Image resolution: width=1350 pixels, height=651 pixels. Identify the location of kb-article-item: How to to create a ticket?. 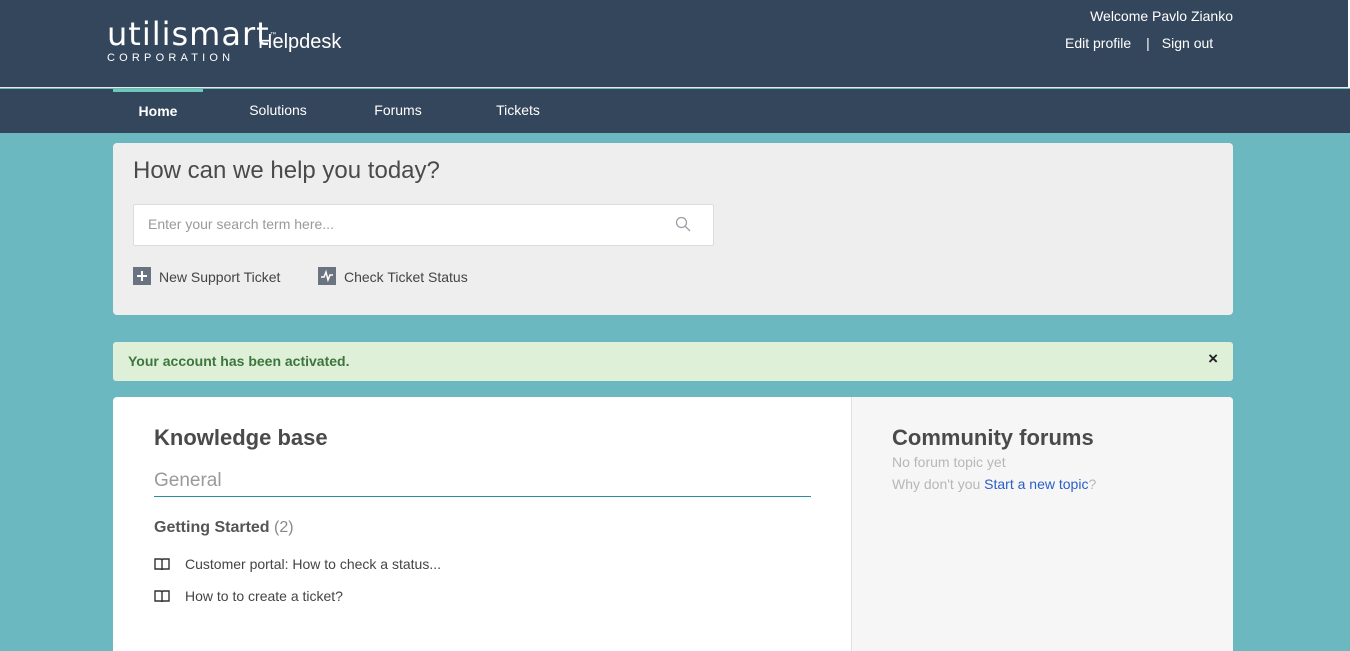
(248, 596).